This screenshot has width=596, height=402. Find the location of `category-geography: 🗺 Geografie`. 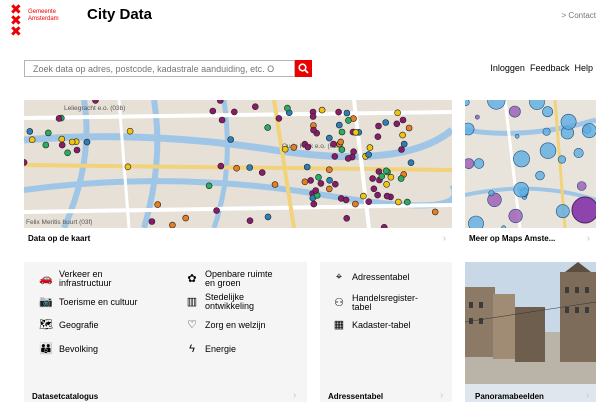

category-geography: 🗺 Geografie is located at coordinates (68, 325).